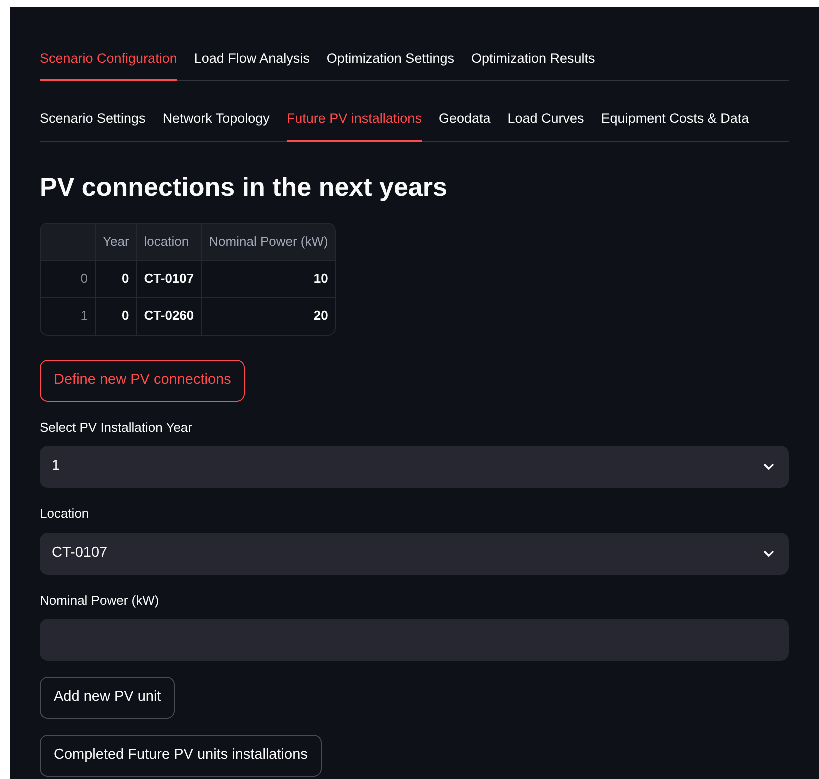 This screenshot has height=779, width=819. What do you see at coordinates (169, 279) in the screenshot?
I see `table-cell: CT-0107` at bounding box center [169, 279].